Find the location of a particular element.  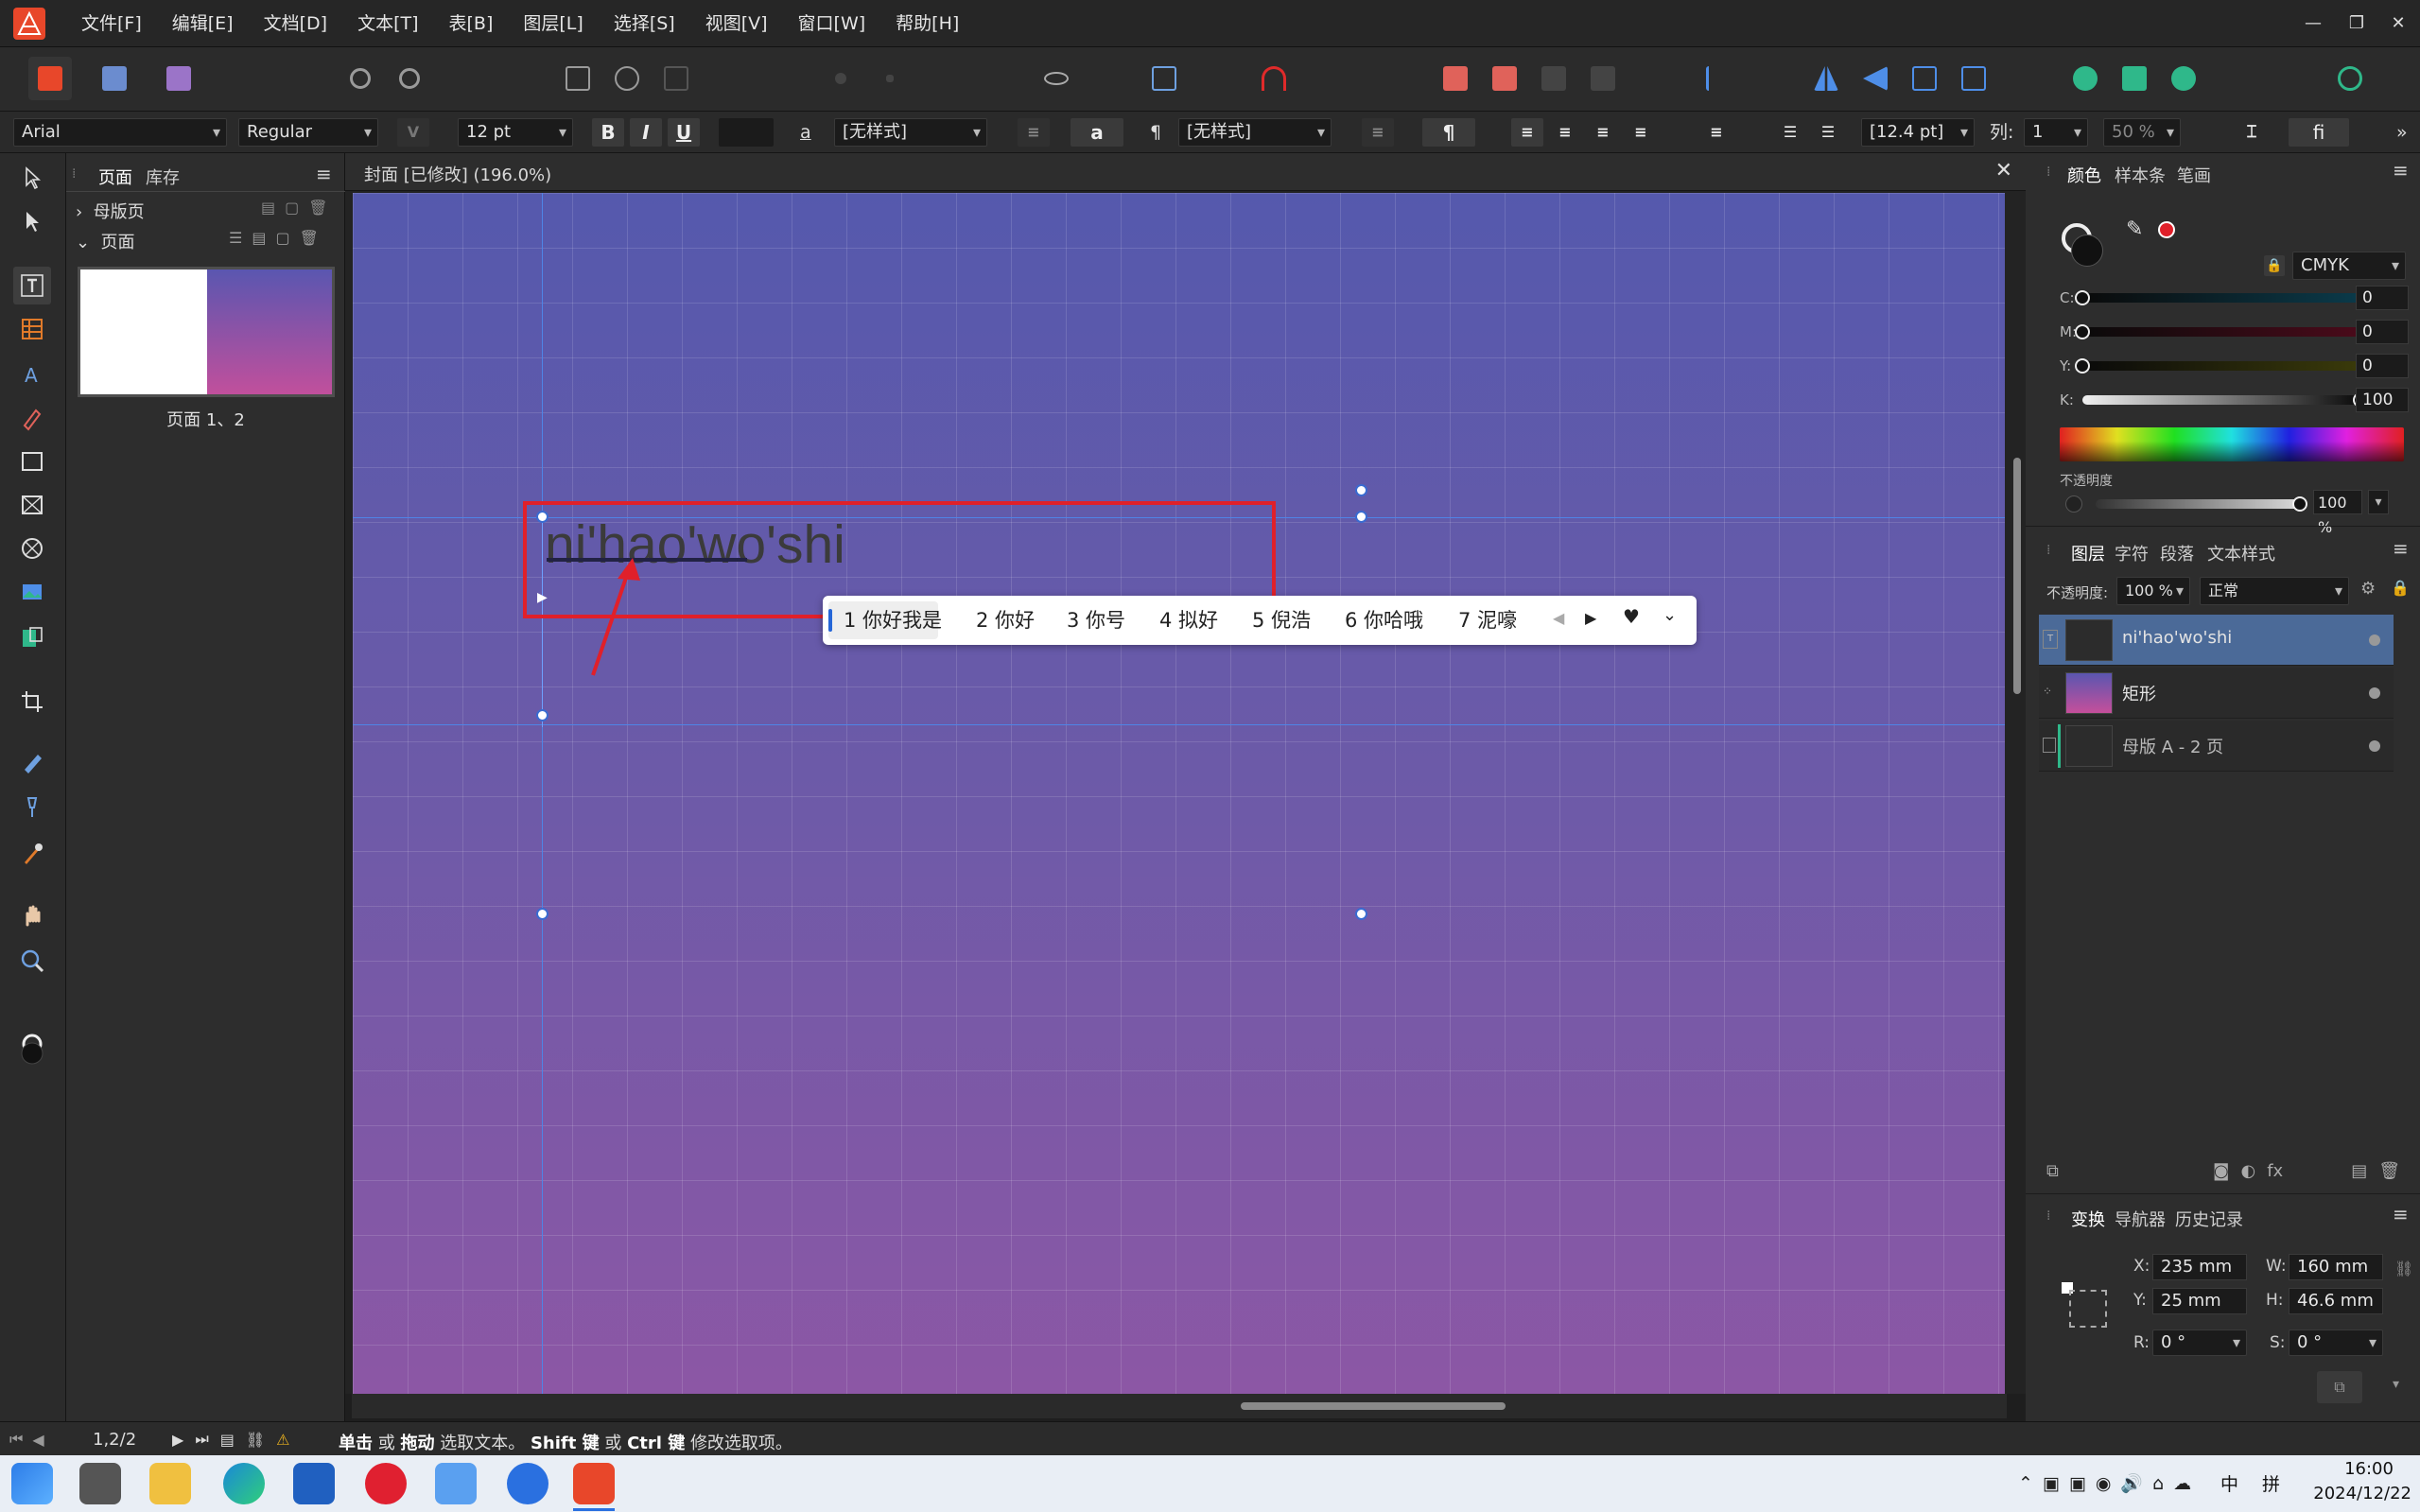

arrange-back-icon is located at coordinates (1603, 78).